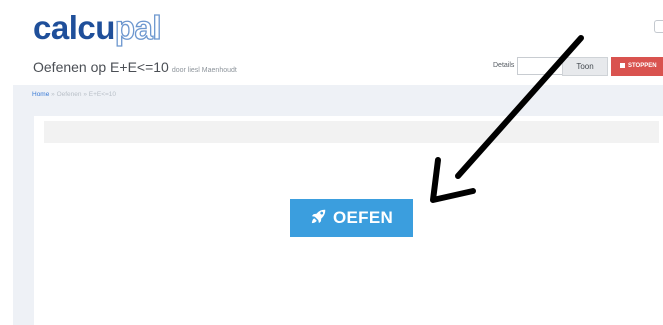  I want to click on panel-header-bar, so click(351, 132).